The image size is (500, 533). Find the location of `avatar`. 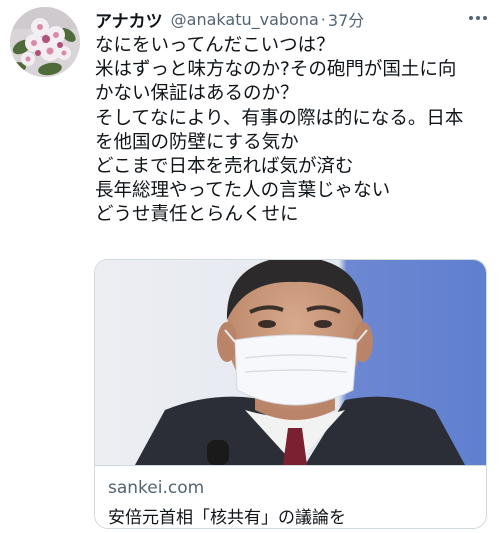

avatar is located at coordinates (45, 42).